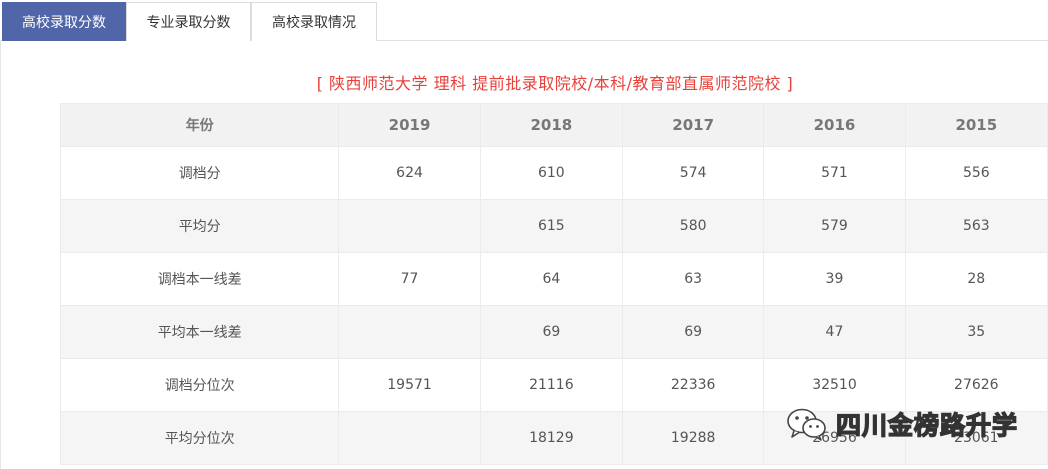  Describe the element at coordinates (199, 332) in the screenshot. I see `row-label: 平均本一线差` at that location.